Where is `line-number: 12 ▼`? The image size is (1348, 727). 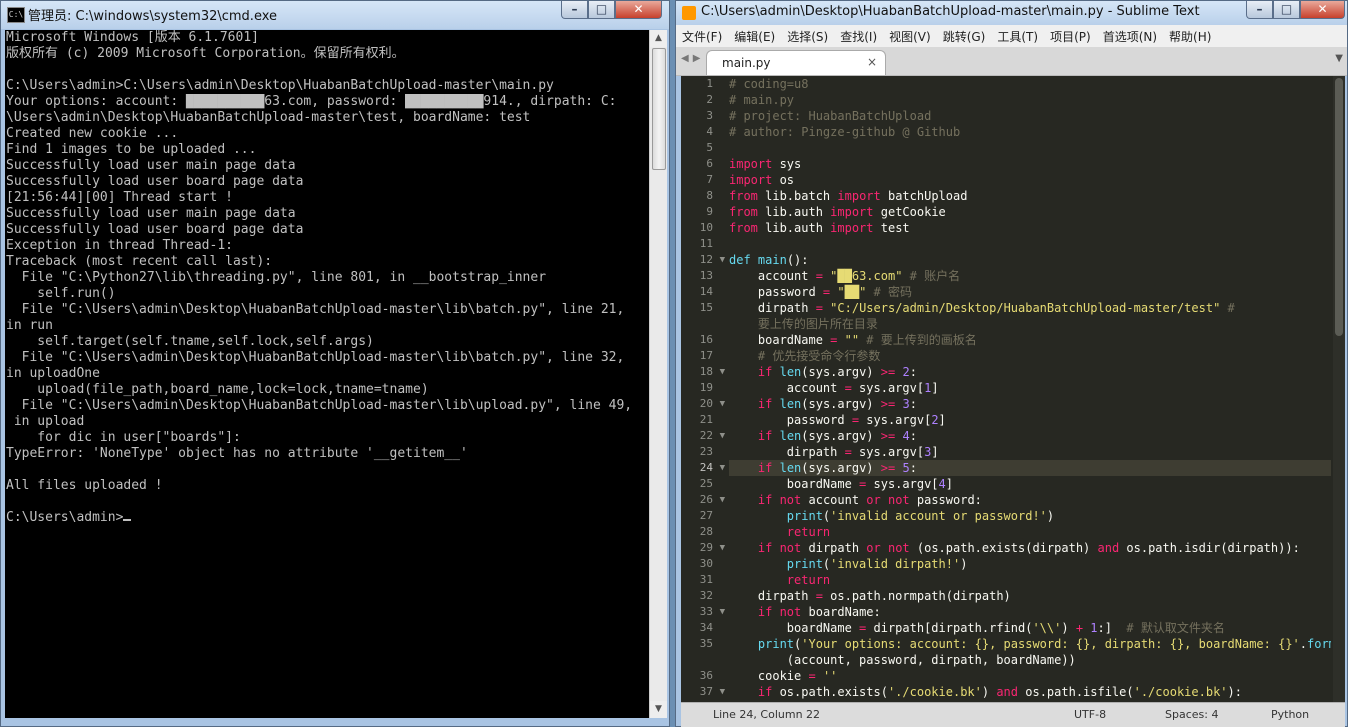 line-number: 12 ▼ is located at coordinates (712, 260).